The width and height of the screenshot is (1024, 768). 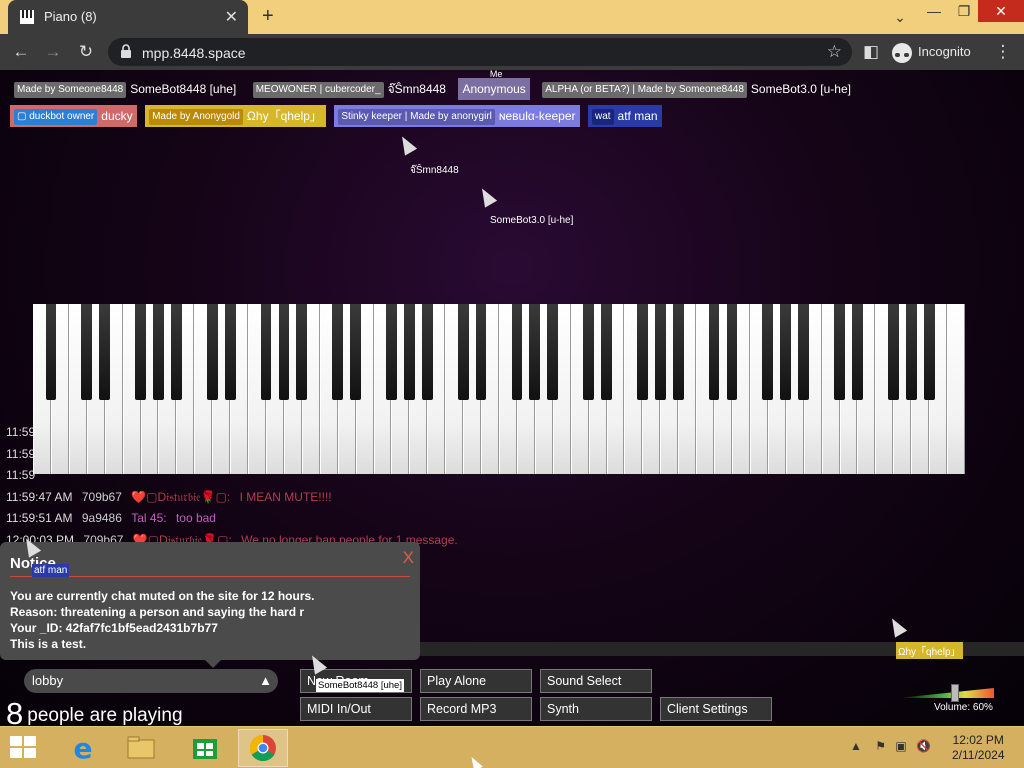 I want to click on internet-explorer-icon: e, so click(x=83, y=748).